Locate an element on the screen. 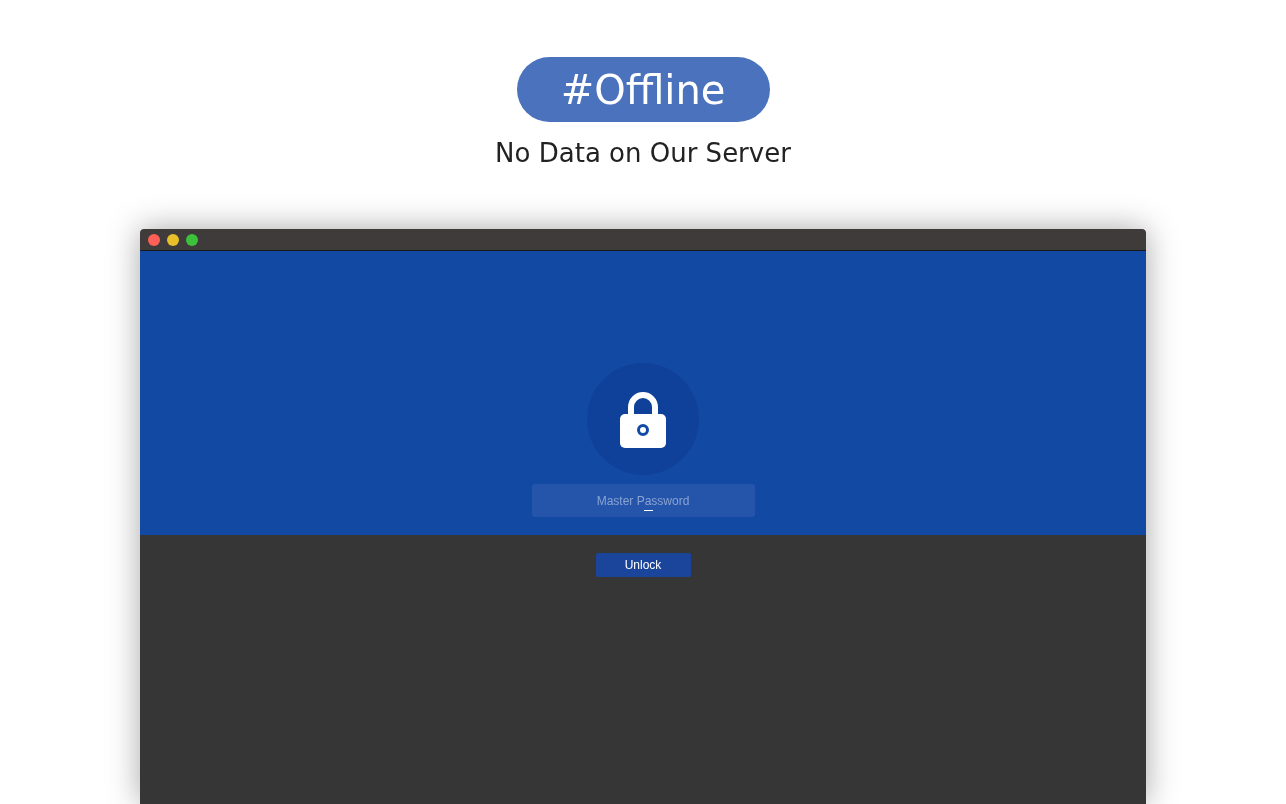 Image resolution: width=1286 pixels, height=804 pixels. close-window-button is located at coordinates (154, 239).